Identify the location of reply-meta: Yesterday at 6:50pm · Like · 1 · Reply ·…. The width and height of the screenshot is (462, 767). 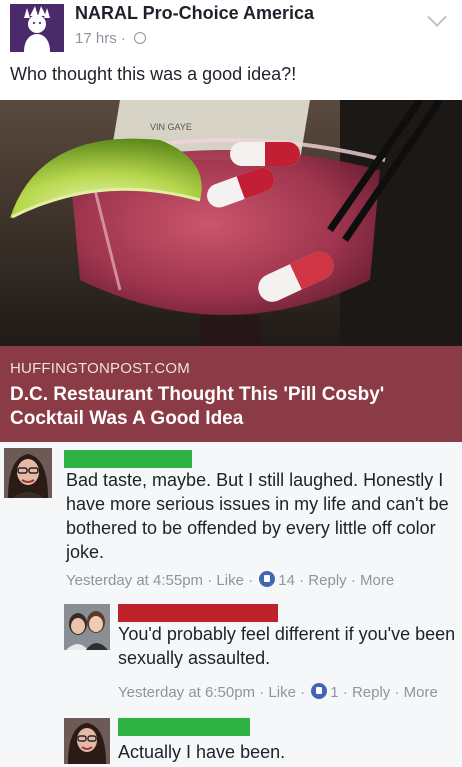
(278, 692).